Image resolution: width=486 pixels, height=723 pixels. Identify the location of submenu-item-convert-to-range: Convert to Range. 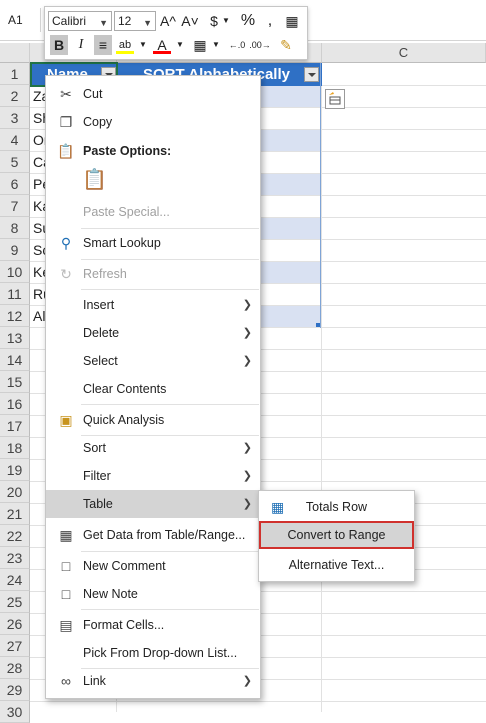
(336, 535).